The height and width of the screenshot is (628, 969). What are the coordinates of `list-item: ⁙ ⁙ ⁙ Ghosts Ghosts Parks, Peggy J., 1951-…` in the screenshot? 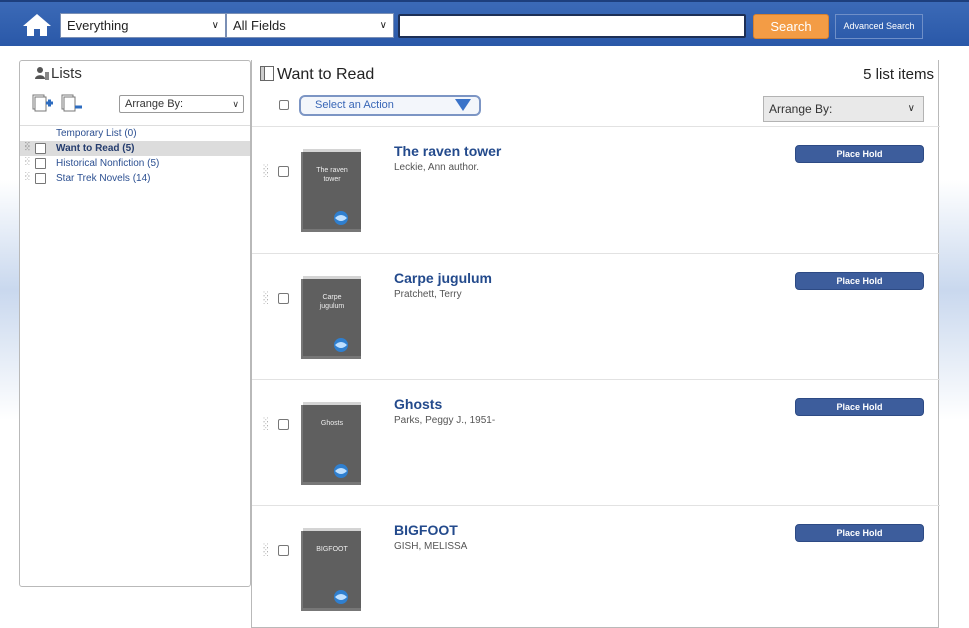 It's located at (596, 442).